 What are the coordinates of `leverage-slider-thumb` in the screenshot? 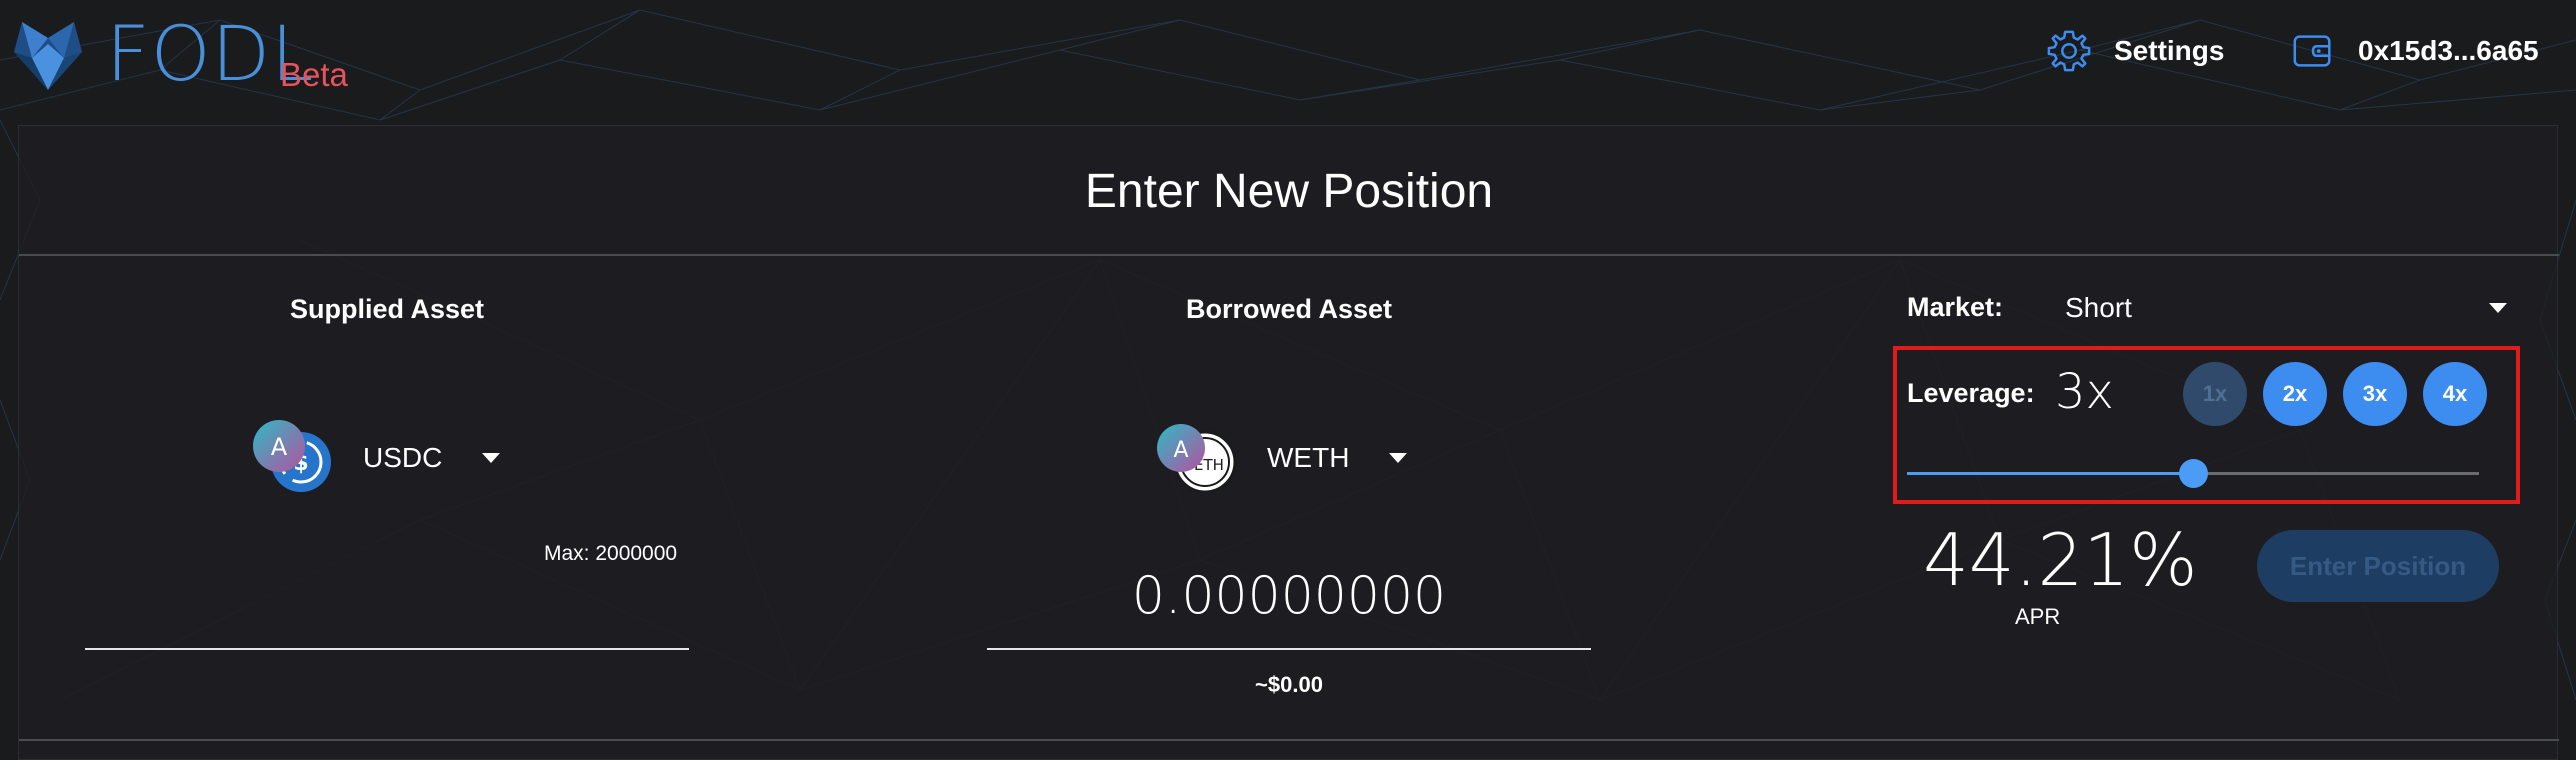 It's located at (2193, 473).